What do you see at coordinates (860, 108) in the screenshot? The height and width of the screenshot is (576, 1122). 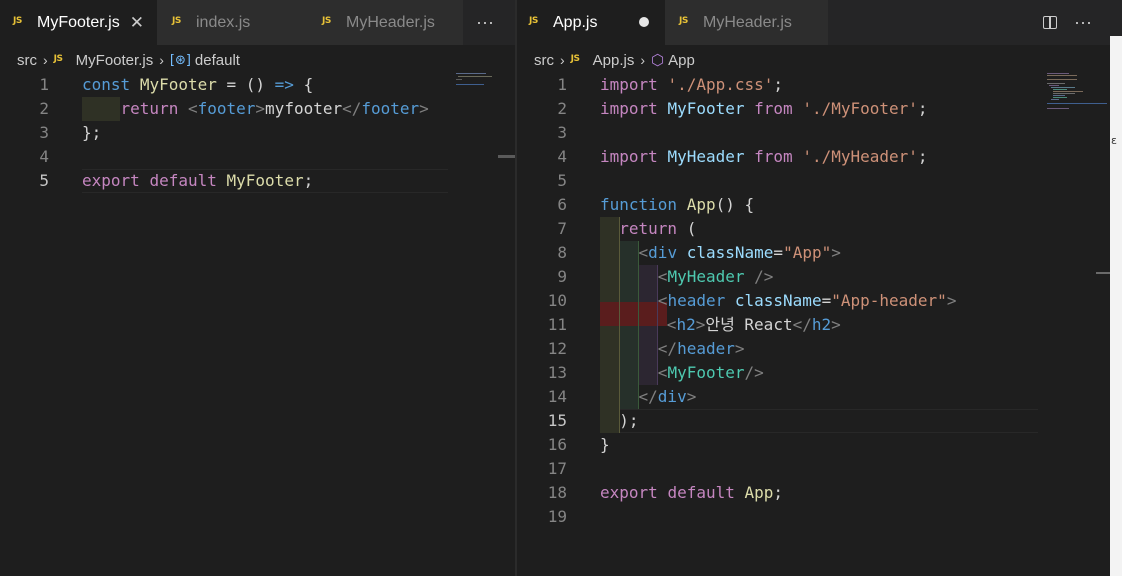 I see `token: './MyFooter'` at bounding box center [860, 108].